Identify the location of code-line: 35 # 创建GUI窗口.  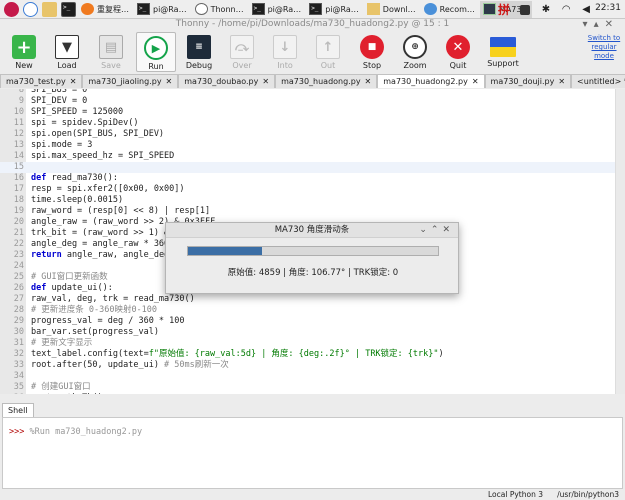
(307, 387).